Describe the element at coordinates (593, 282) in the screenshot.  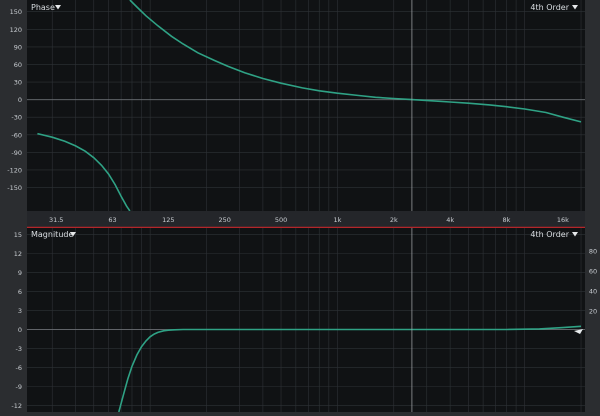
I see `magnitude-right-axis: 80 60 40 20` at that location.